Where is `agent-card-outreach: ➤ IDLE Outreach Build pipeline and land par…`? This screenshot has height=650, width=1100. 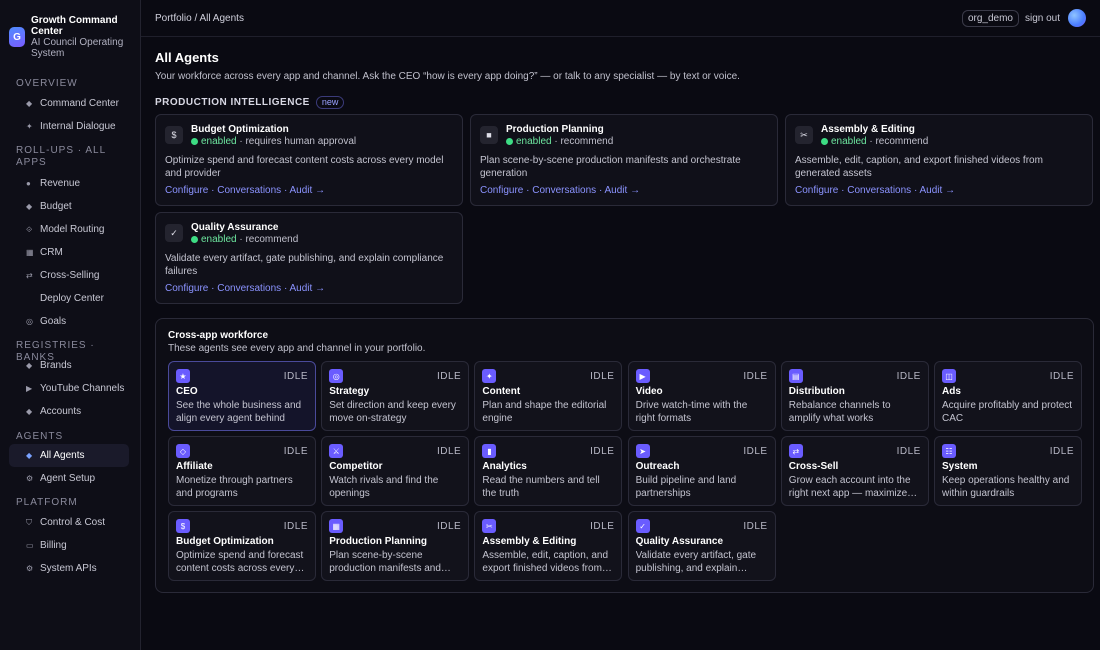 agent-card-outreach: ➤ IDLE Outreach Build pipeline and land par… is located at coordinates (701, 471).